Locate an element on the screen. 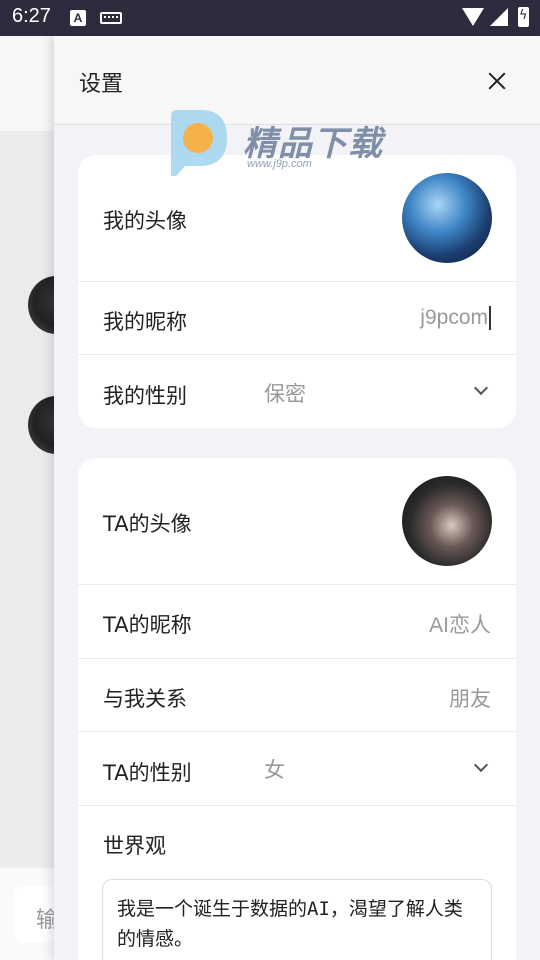  my-gender-label: 我的性别 is located at coordinates (145, 396).